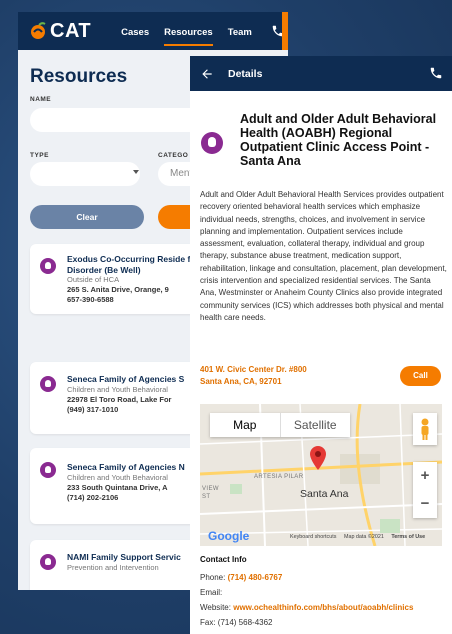  I want to click on nav-links: Cases Resources Team, so click(203, 31).